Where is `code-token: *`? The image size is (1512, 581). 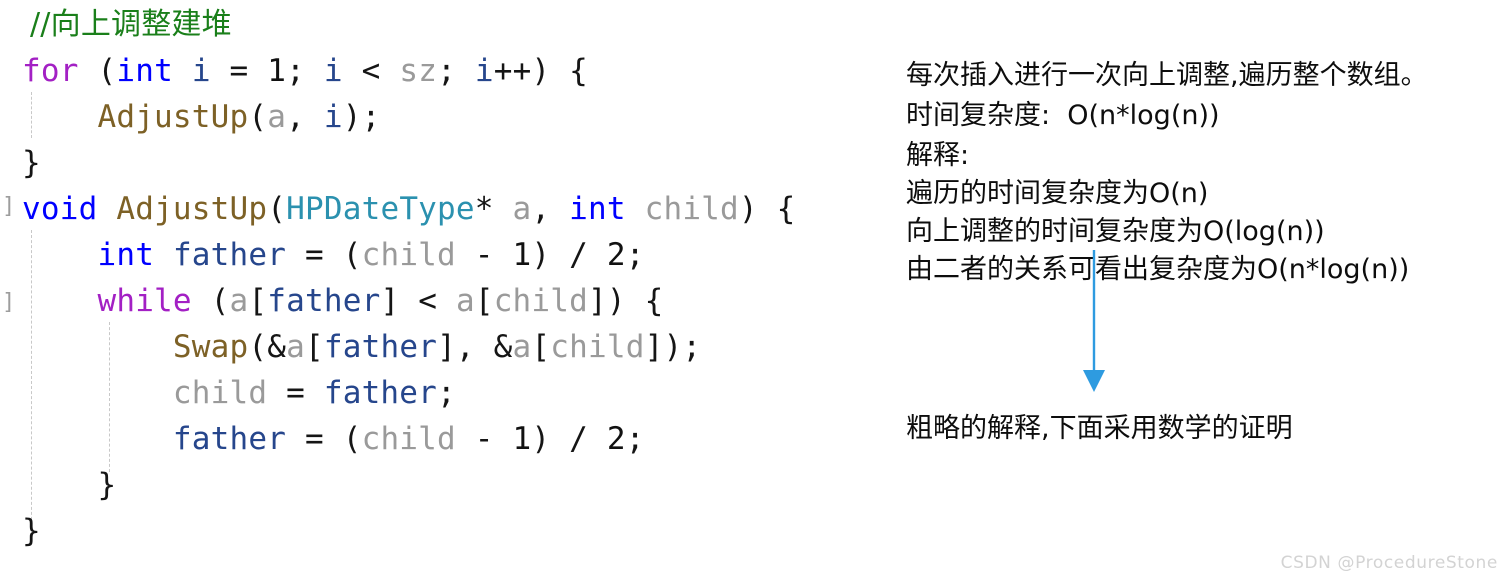
code-token: * is located at coordinates (493, 209).